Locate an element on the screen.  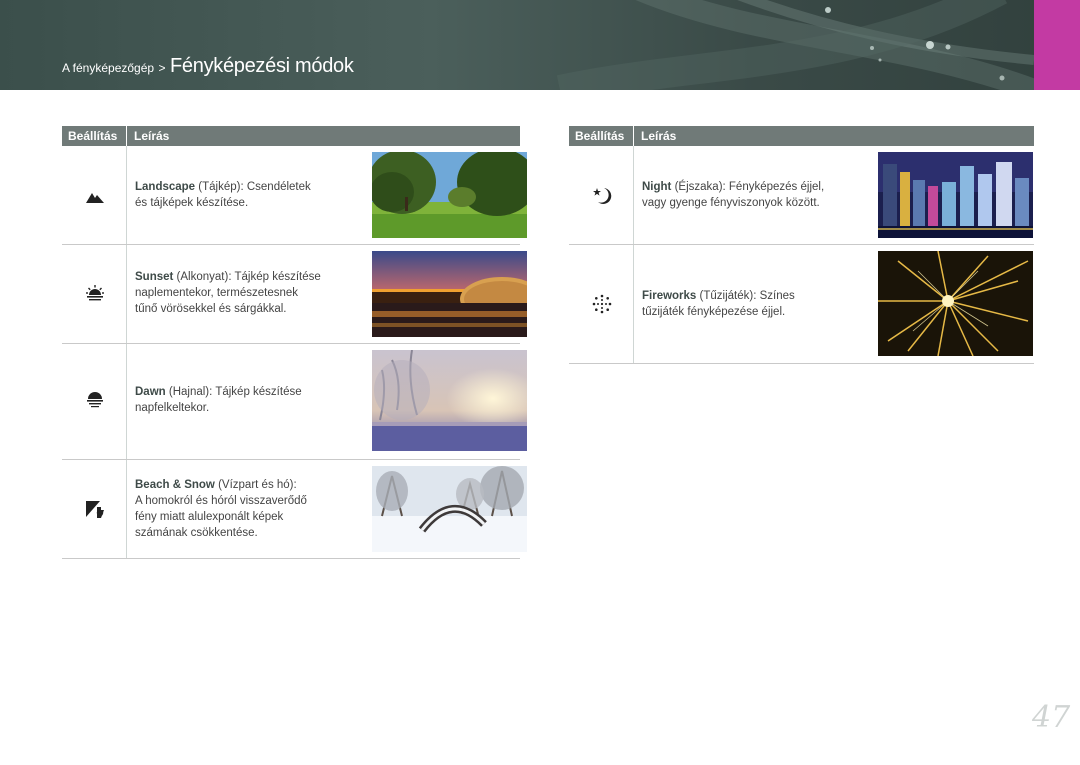
dawn-photo is located at coordinates (449, 400).